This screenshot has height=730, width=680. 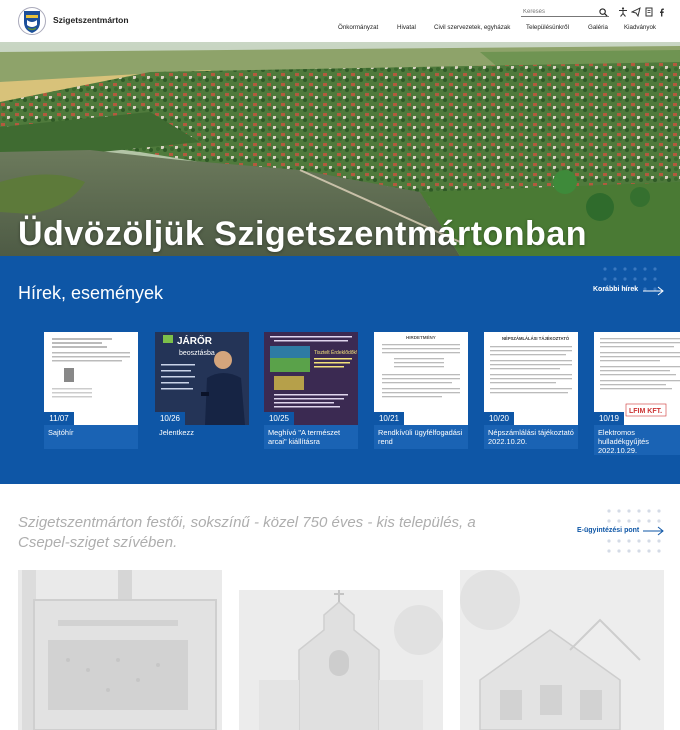 What do you see at coordinates (202, 378) in the screenshot?
I see `news-thumbnail-poster: JÁRŐR beosztásba 10/26` at bounding box center [202, 378].